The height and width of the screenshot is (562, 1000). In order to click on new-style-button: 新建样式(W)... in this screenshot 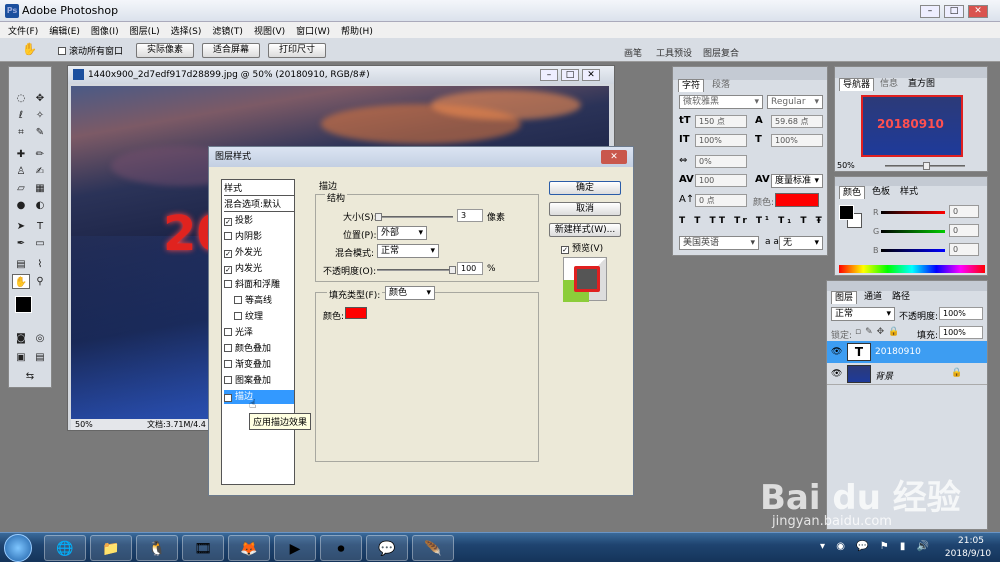, I will do `click(585, 230)`.